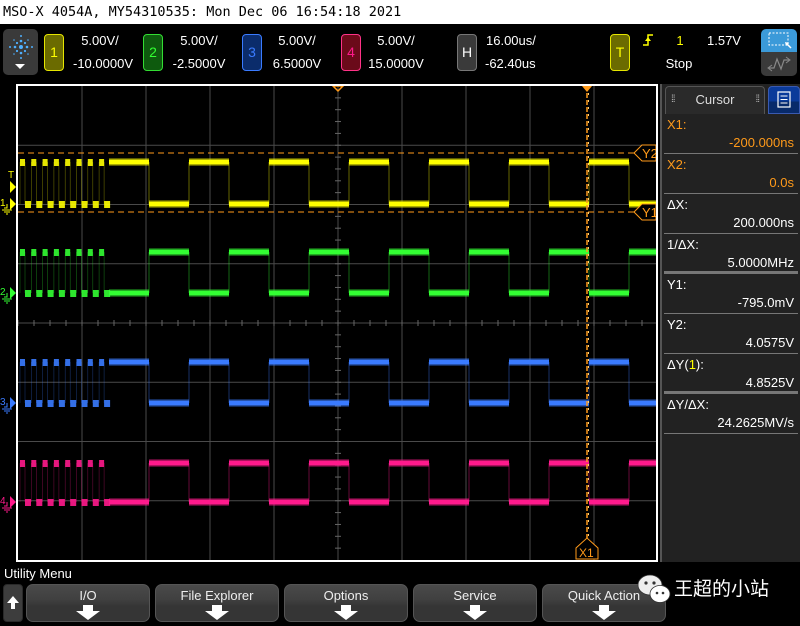  I want to click on channel-3-scale: 5.00V/, so click(297, 40).